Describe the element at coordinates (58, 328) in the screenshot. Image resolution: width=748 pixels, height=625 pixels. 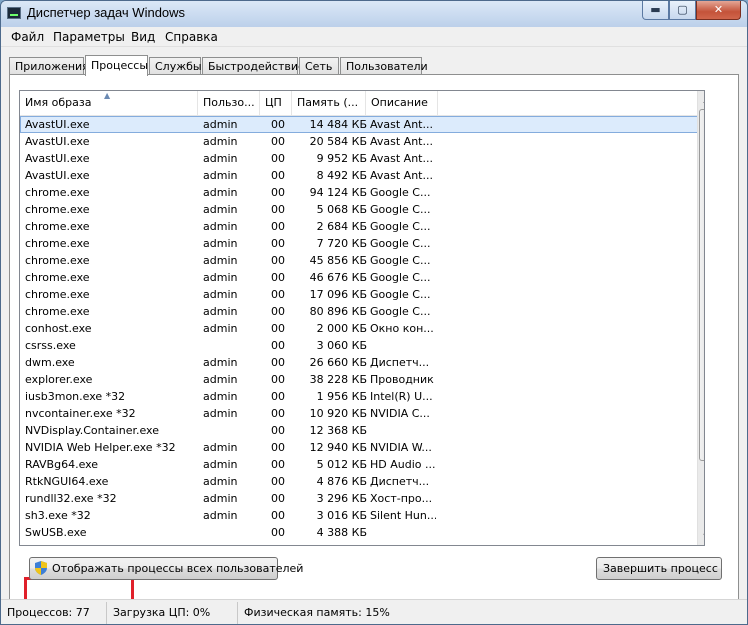
I see `process-name-cell: conhost.exe` at that location.